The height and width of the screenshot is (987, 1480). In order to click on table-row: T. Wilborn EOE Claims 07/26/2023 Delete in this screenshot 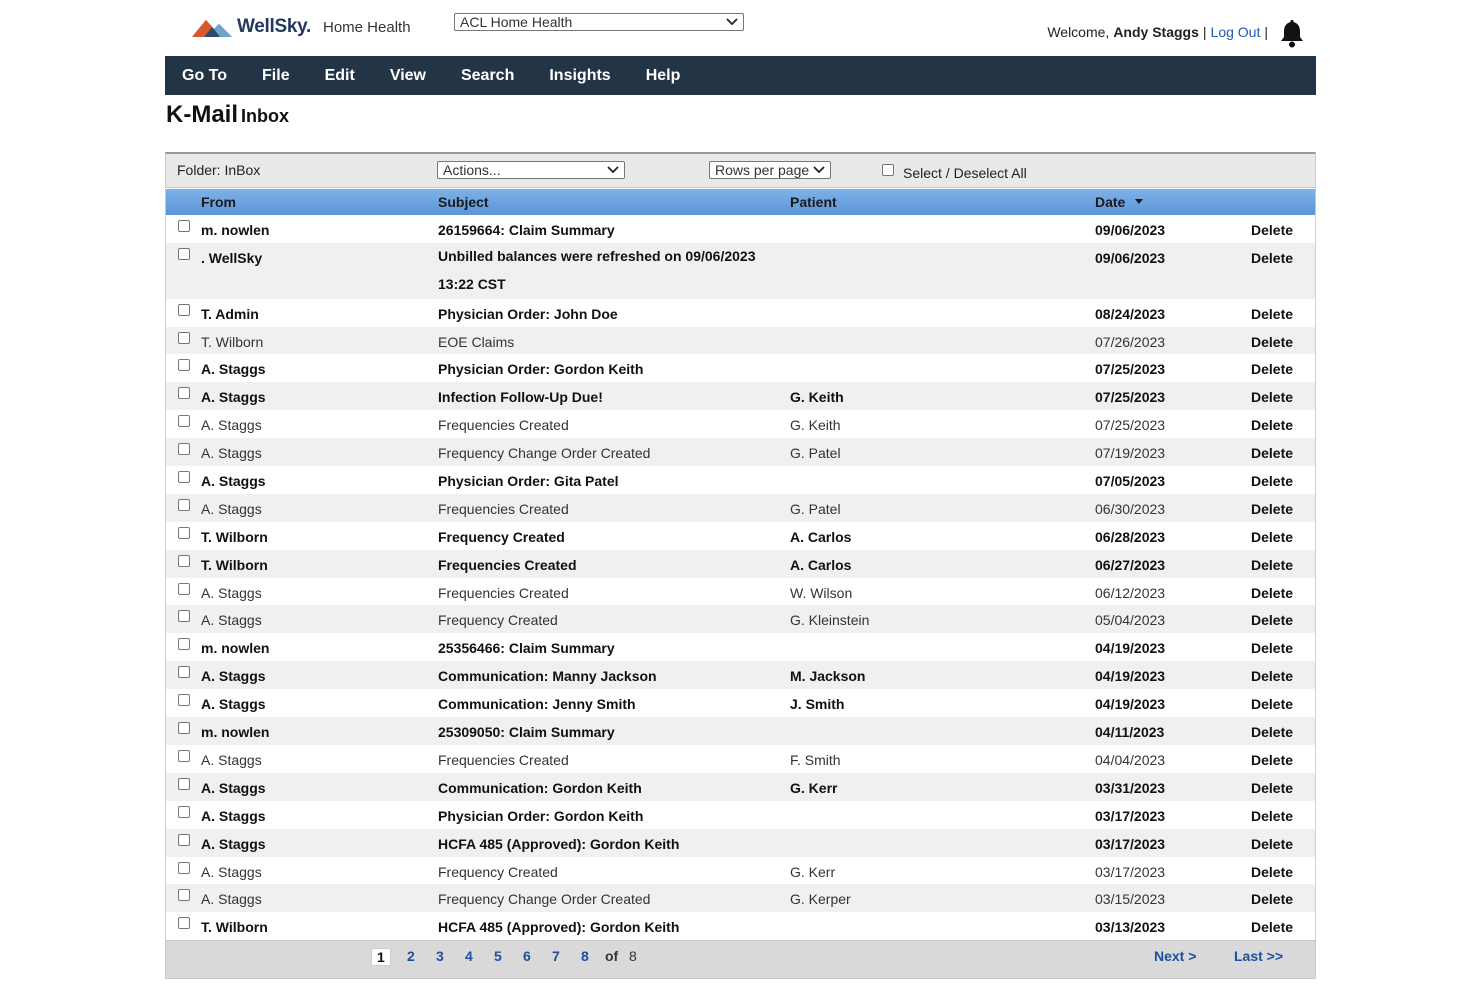, I will do `click(740, 340)`.